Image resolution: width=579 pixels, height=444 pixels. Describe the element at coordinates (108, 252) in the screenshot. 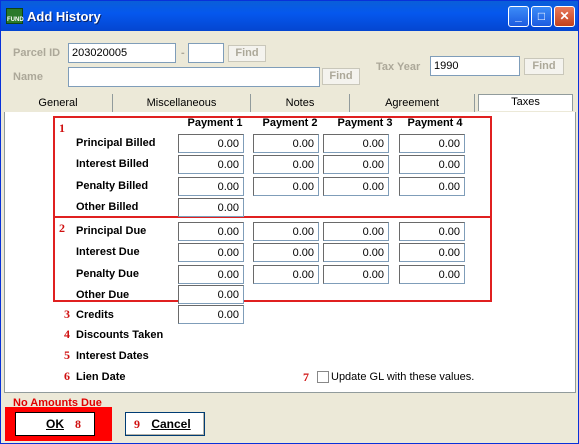

I see `interest-due-label: Interest Due` at that location.